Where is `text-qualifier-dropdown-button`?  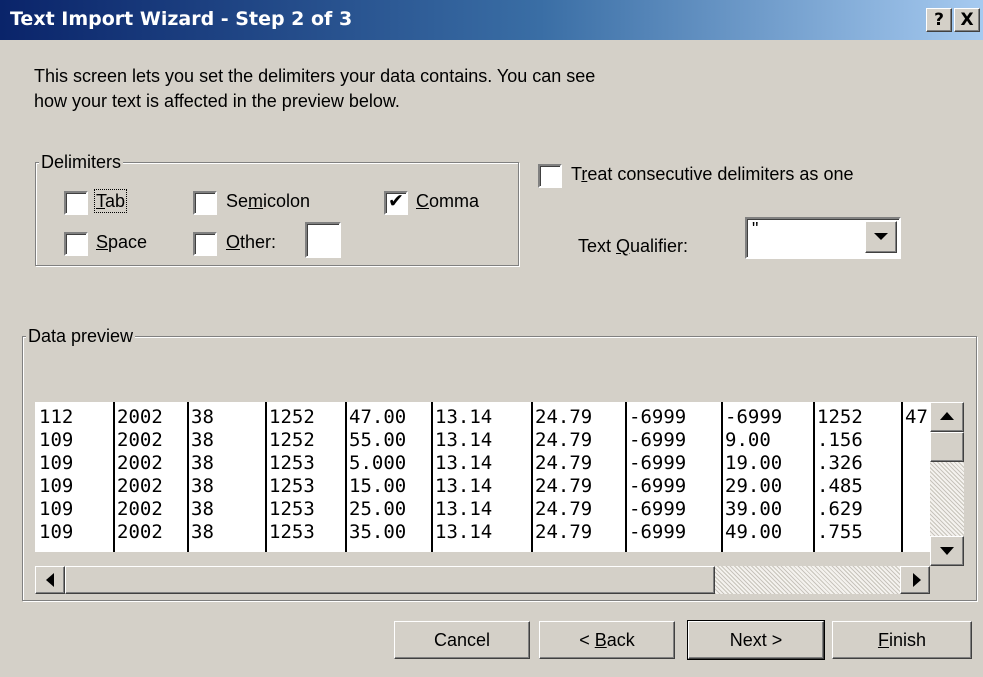 text-qualifier-dropdown-button is located at coordinates (881, 237).